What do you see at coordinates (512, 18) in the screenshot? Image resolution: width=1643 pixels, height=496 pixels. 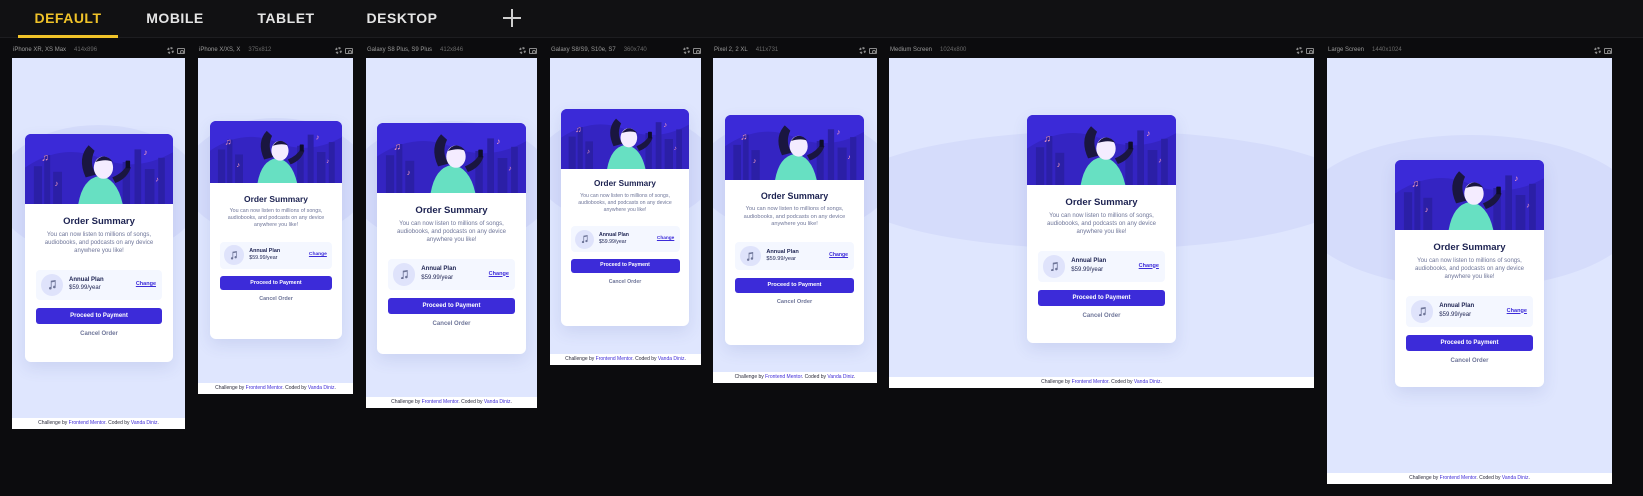 I see `plus-icon` at bounding box center [512, 18].